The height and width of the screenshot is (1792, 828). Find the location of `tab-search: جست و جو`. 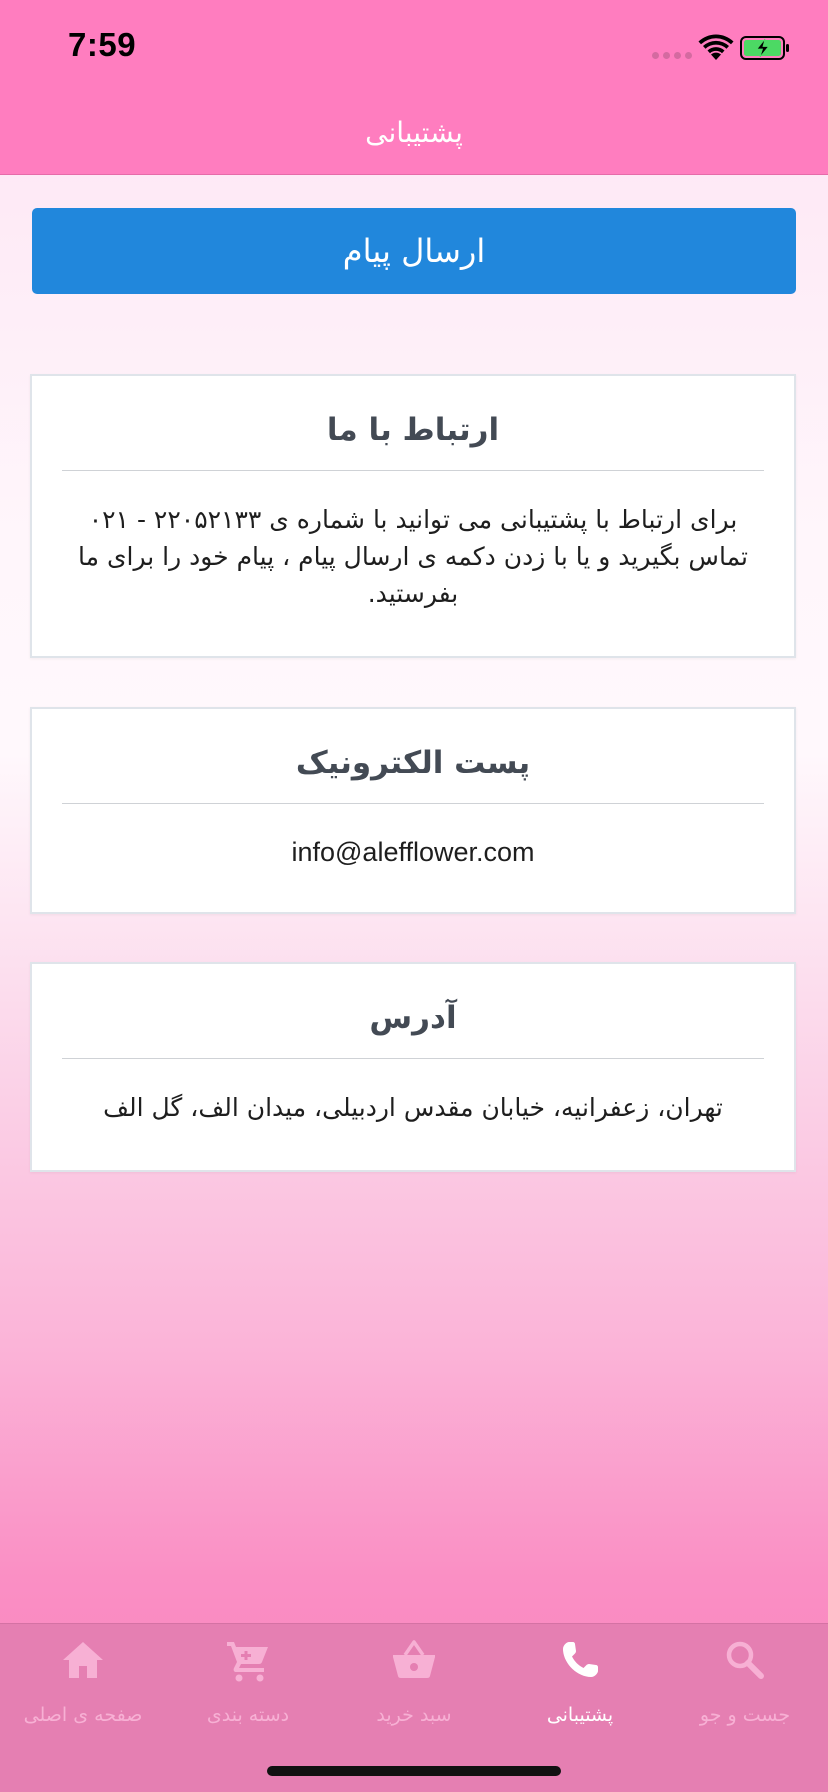

tab-search: جست و جو is located at coordinates (745, 1679).